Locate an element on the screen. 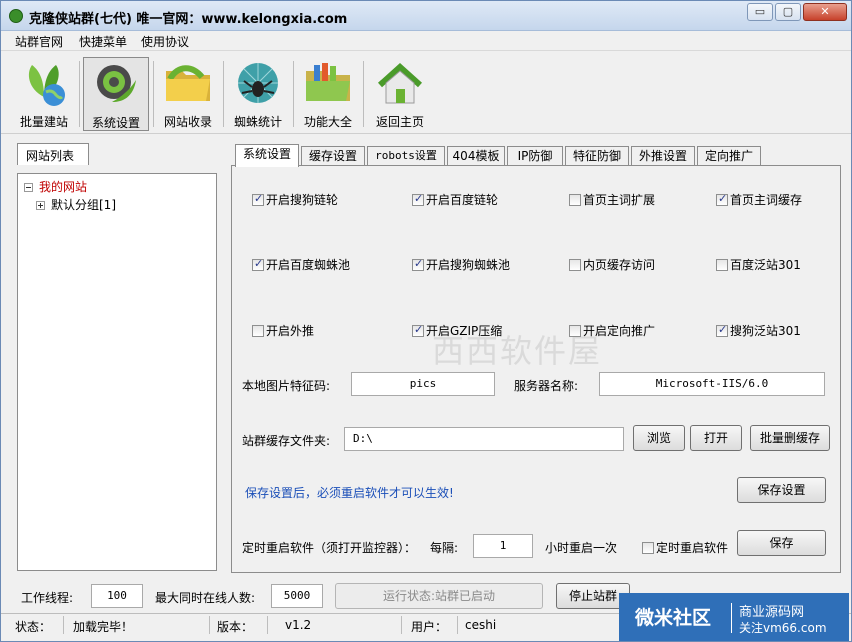 The height and width of the screenshot is (642, 852). toolbar: 批量建站 系统设置 网站收录 蜘蛛统计 功能大全 返回主页 is located at coordinates (426, 92).